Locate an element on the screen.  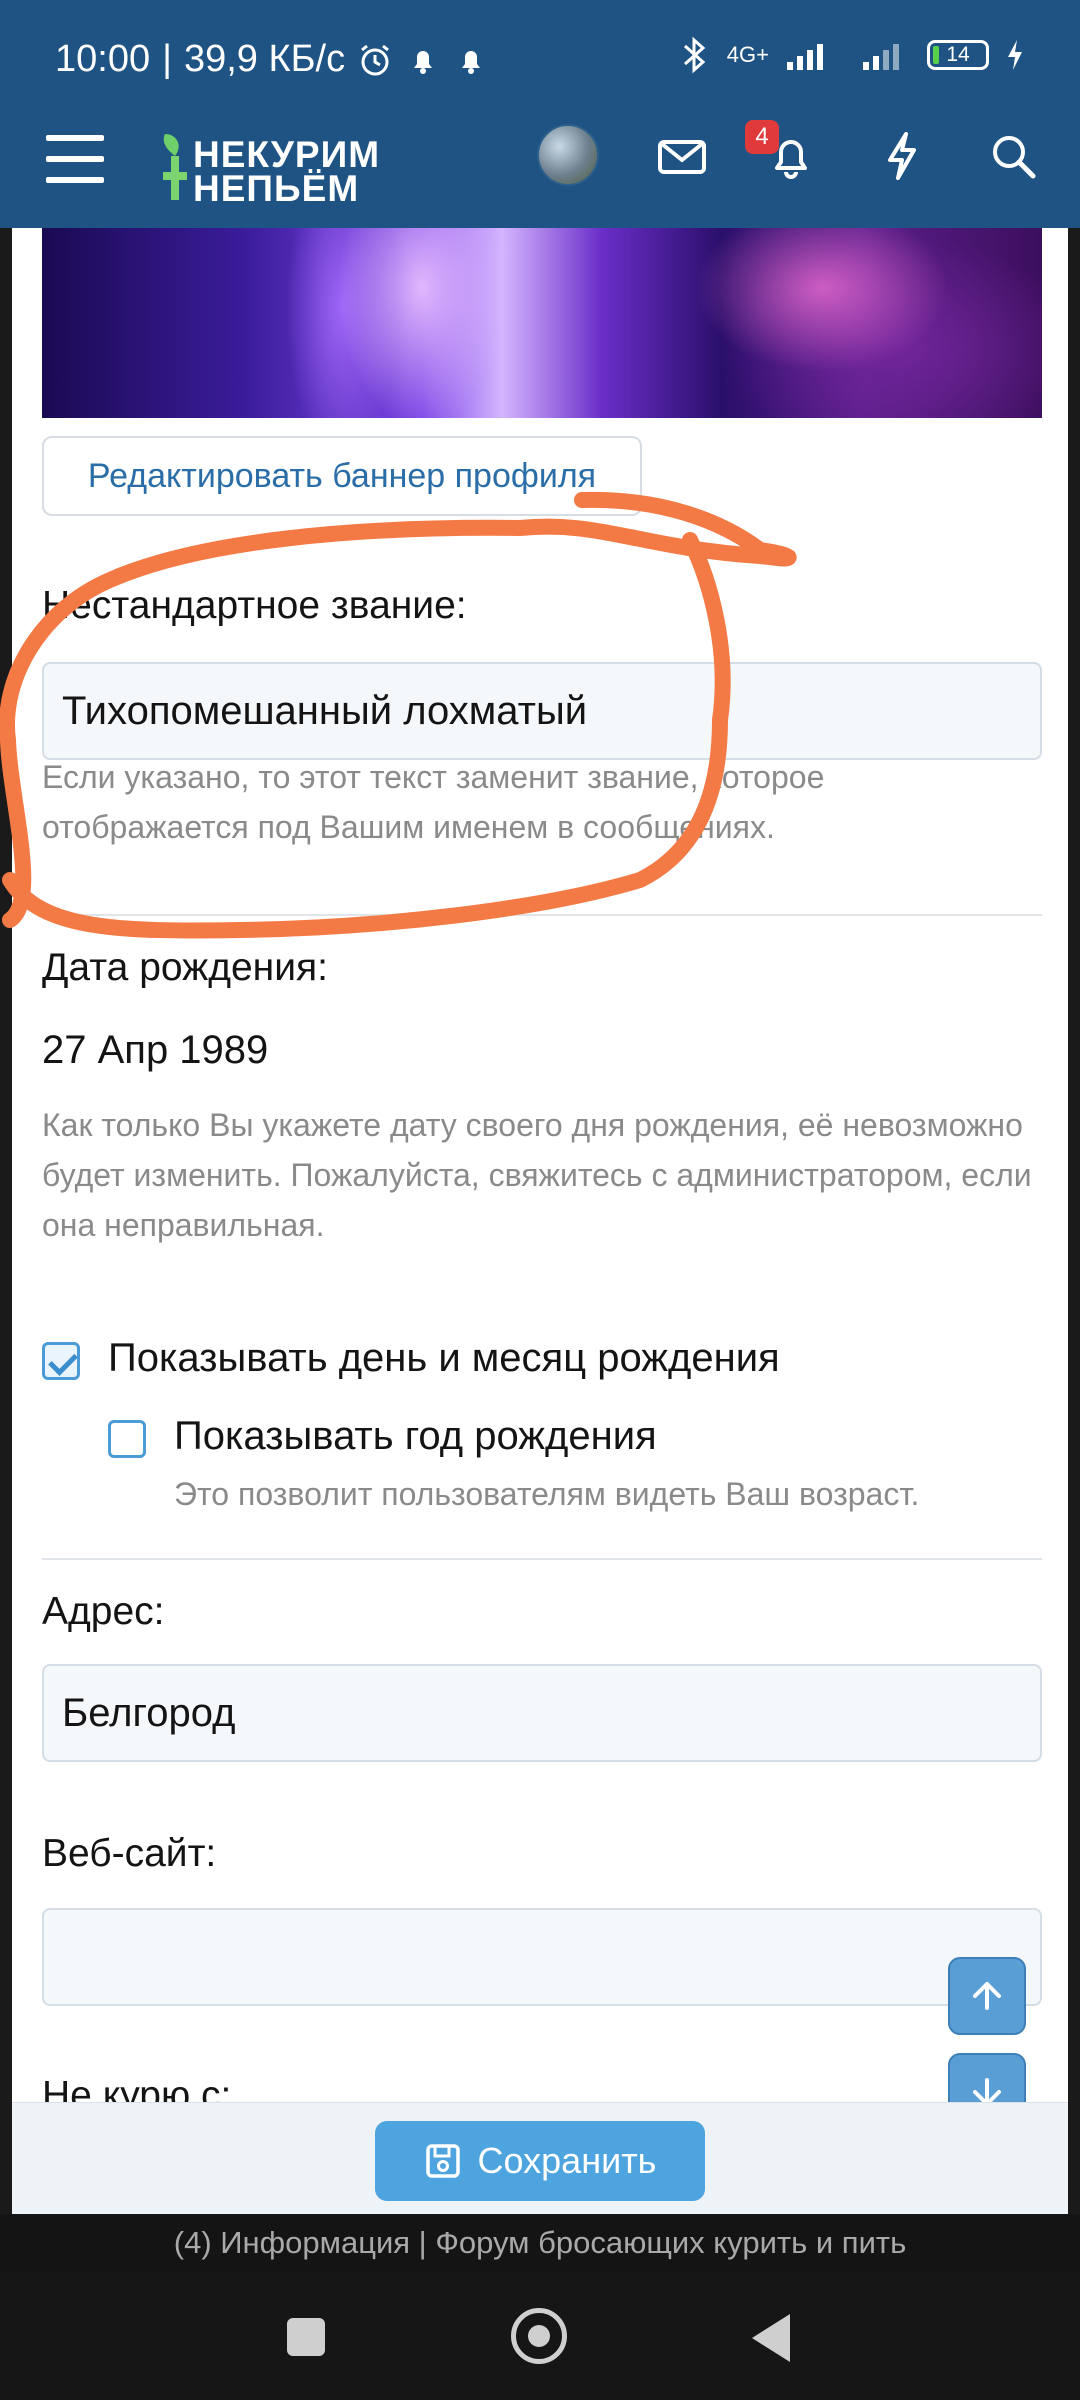
search-icon is located at coordinates (1013, 156).